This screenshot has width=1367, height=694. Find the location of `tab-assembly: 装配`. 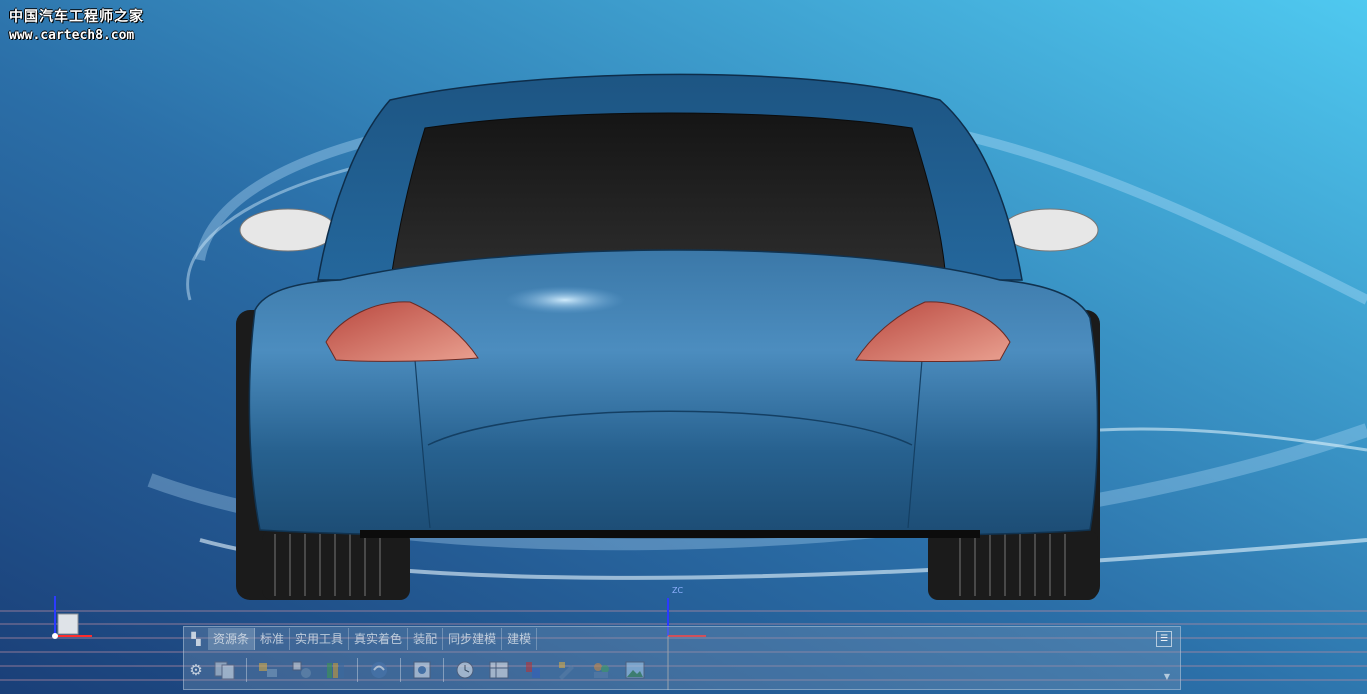

tab-assembly: 装配 is located at coordinates (426, 639).